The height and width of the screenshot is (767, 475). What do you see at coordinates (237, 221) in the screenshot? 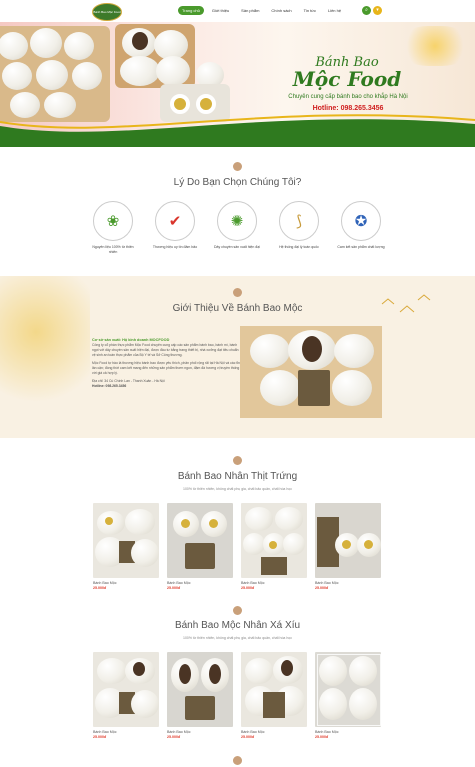
I see `gear-virus-icon: ✺` at bounding box center [237, 221].